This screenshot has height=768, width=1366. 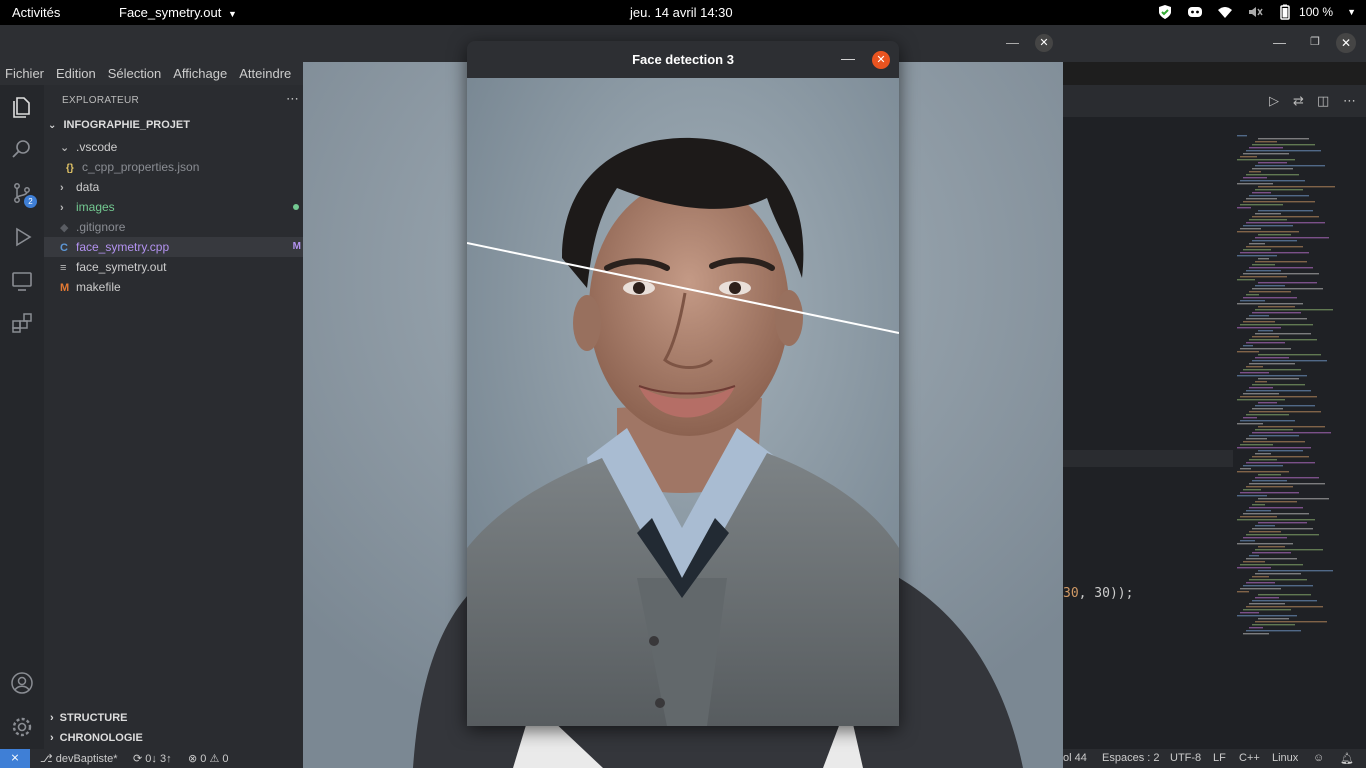 I want to click on feedback-icon: ☺, so click(x=1318, y=758).